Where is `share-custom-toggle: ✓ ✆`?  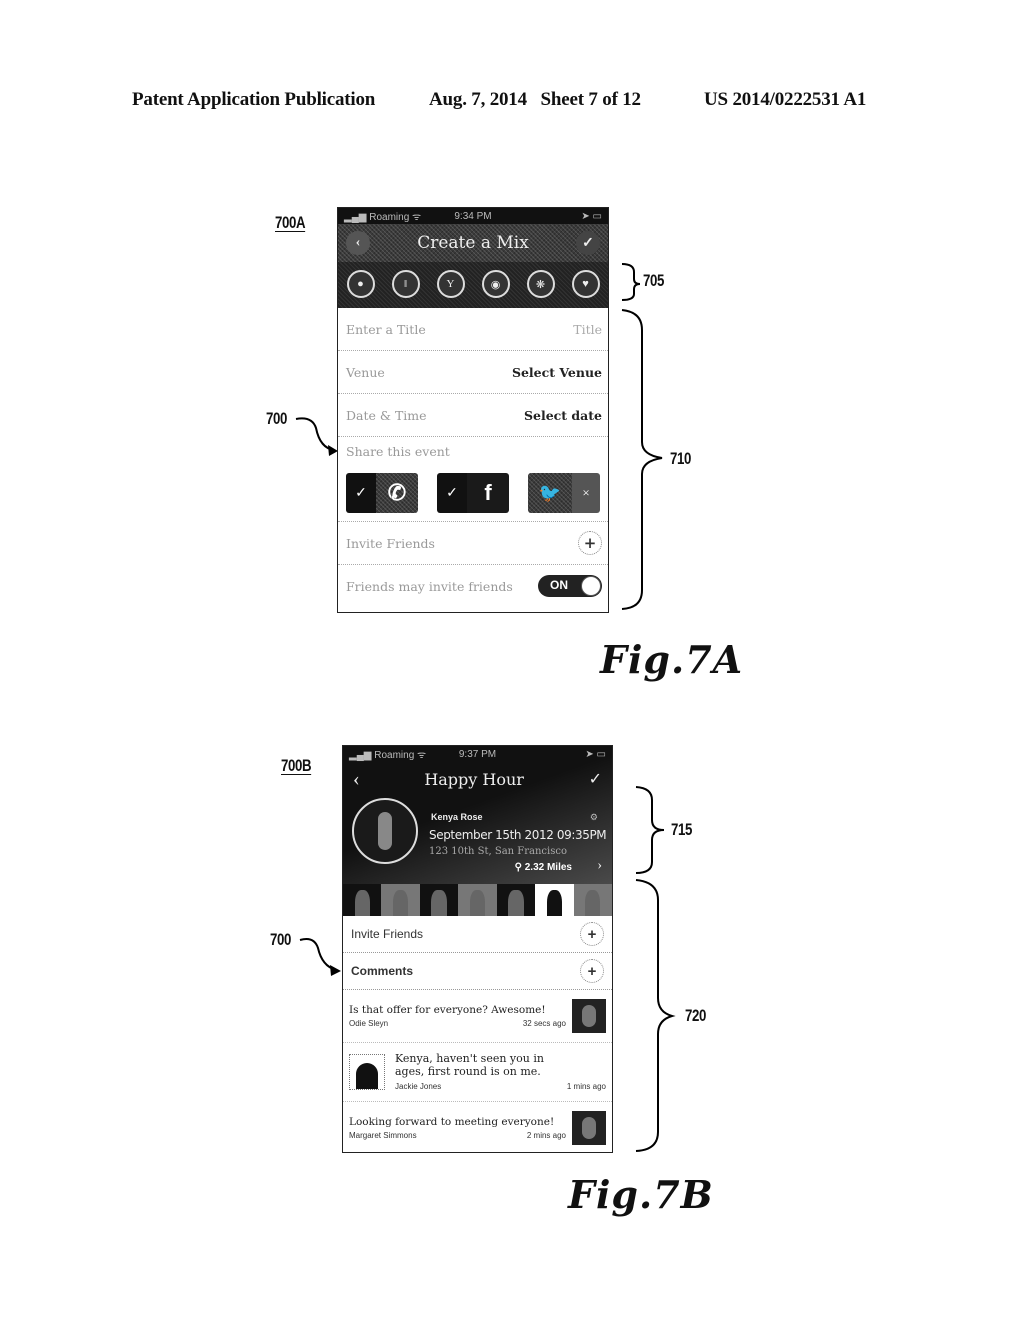 share-custom-toggle: ✓ ✆ is located at coordinates (382, 493).